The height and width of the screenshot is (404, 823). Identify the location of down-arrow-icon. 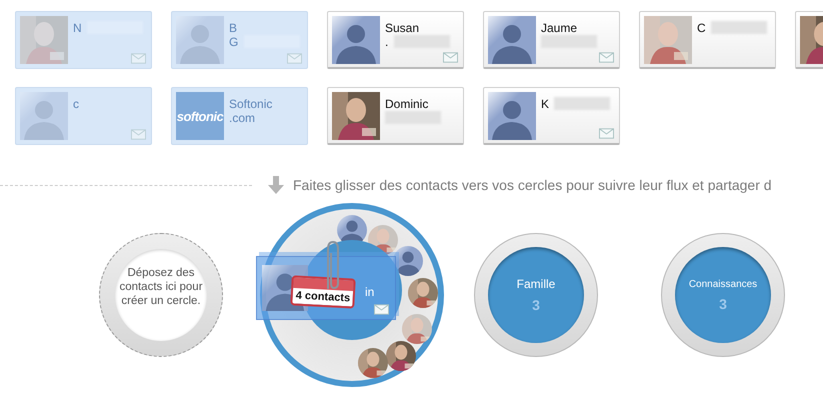
(276, 185).